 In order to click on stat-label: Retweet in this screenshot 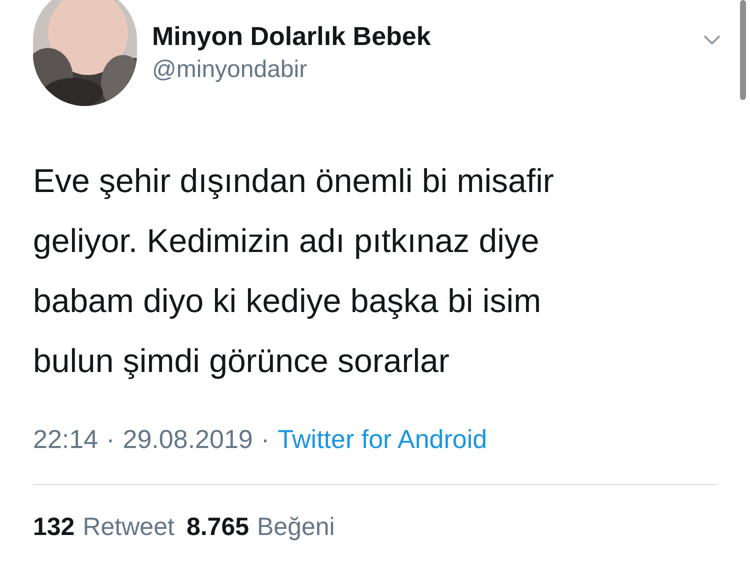, I will do `click(128, 527)`.